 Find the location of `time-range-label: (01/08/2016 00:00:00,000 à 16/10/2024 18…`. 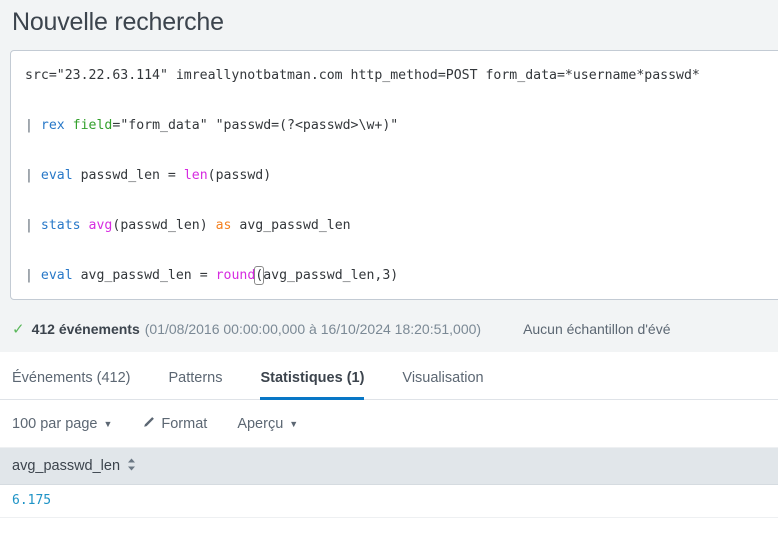

time-range-label: (01/08/2016 00:00:00,000 à 16/10/2024 18… is located at coordinates (313, 329).